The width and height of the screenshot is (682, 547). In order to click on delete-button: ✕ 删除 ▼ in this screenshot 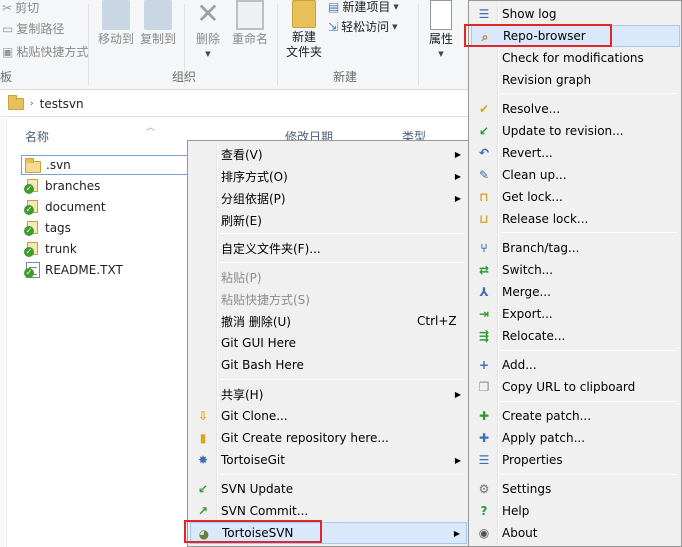, I will do `click(208, 31)`.